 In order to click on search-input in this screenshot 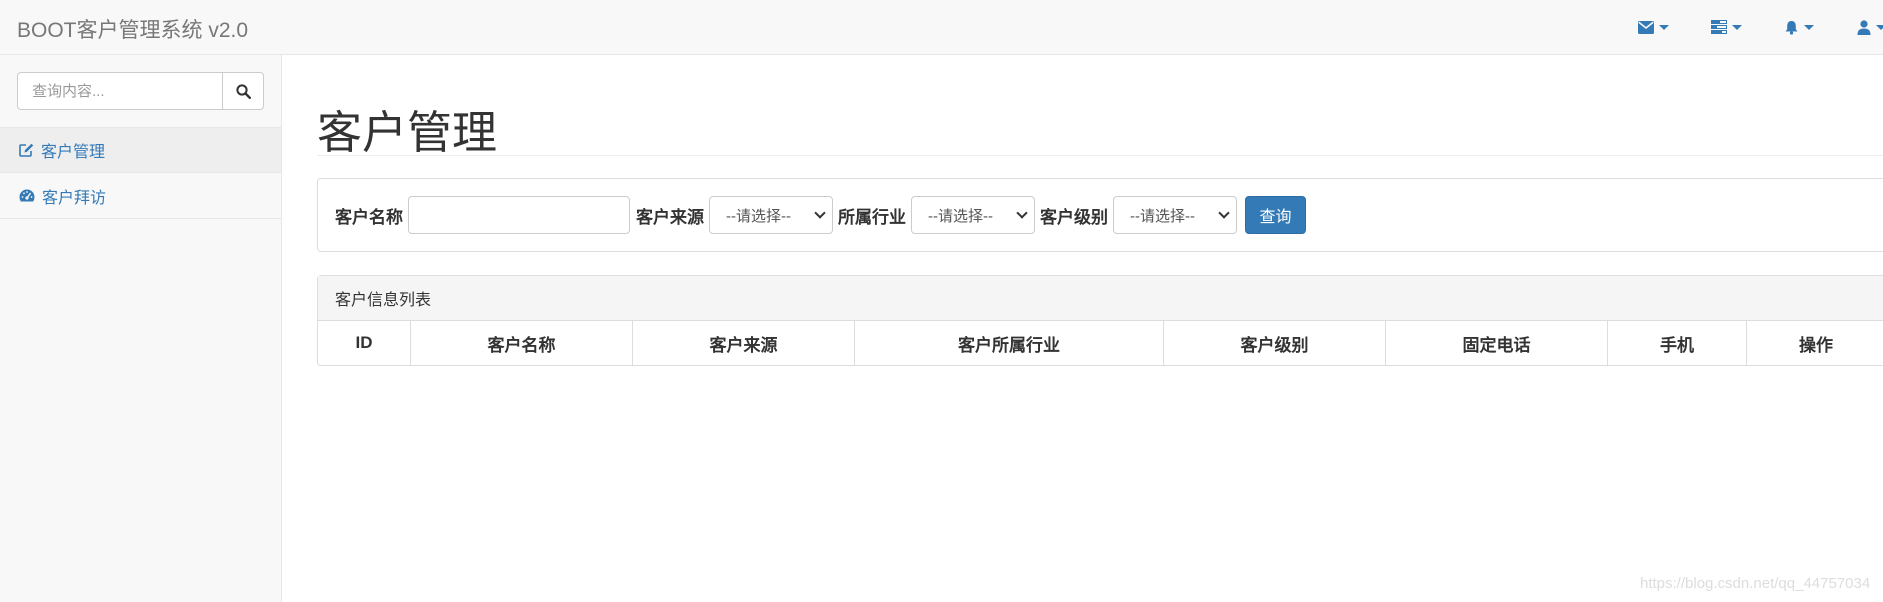, I will do `click(119, 91)`.